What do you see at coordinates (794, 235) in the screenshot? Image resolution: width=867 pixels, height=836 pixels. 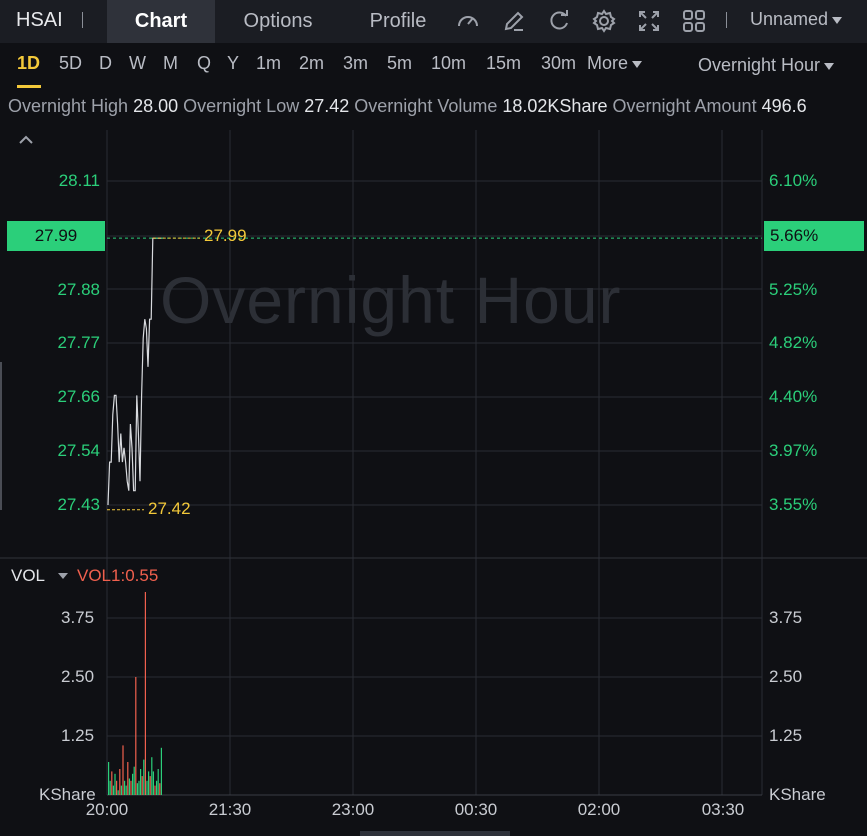 I see `current-percent: 5.66%` at bounding box center [794, 235].